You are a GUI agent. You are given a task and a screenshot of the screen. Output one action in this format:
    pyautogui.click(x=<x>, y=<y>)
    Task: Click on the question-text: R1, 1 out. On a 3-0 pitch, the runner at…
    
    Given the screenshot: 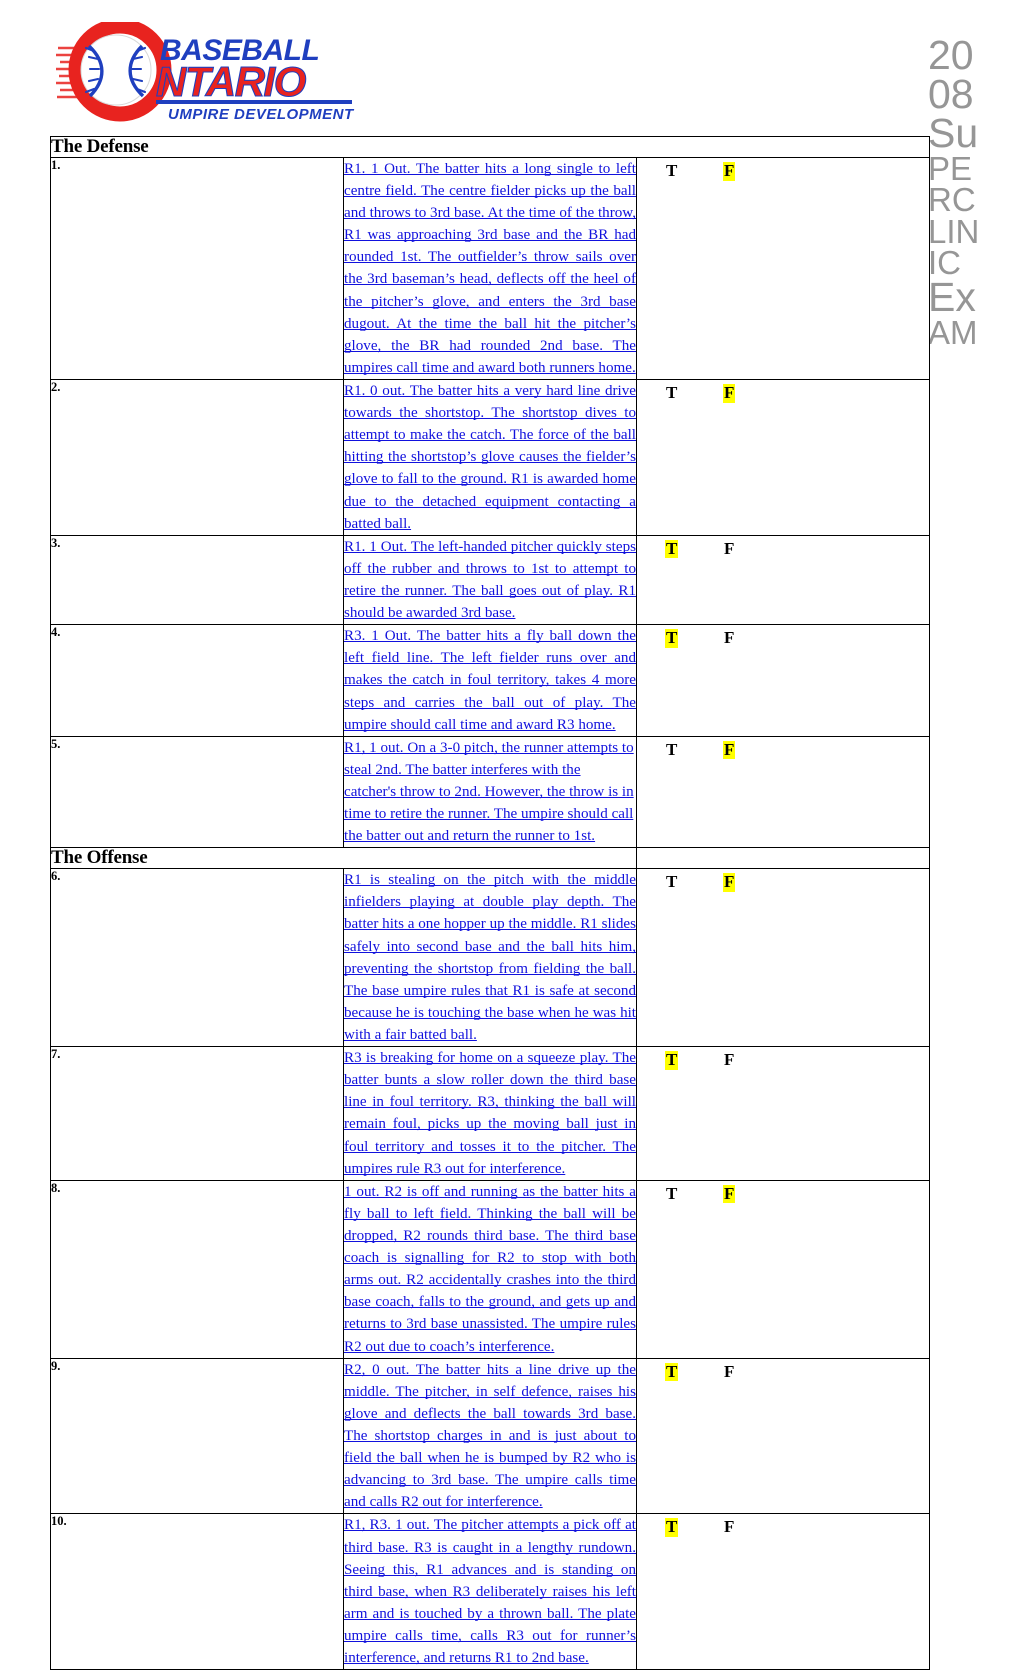 What is the action you would take?
    pyautogui.click(x=489, y=792)
    